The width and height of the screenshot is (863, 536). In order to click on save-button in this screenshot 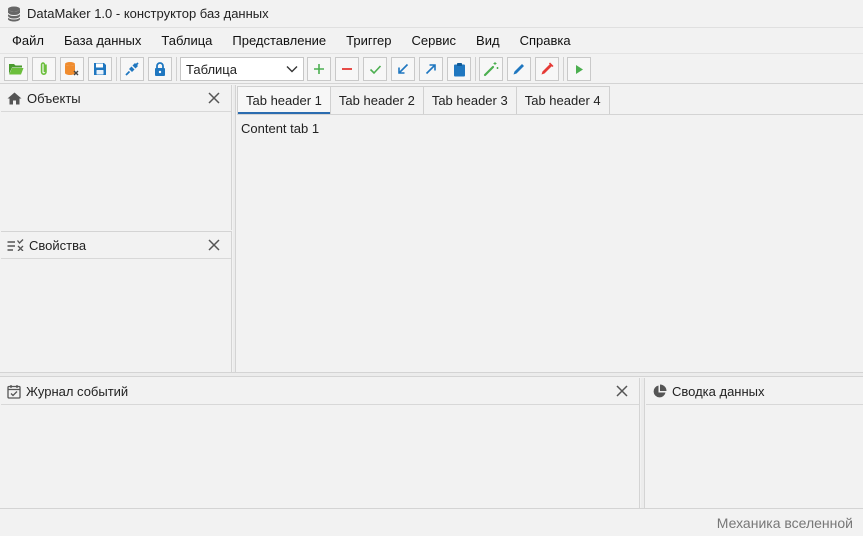, I will do `click(100, 69)`.